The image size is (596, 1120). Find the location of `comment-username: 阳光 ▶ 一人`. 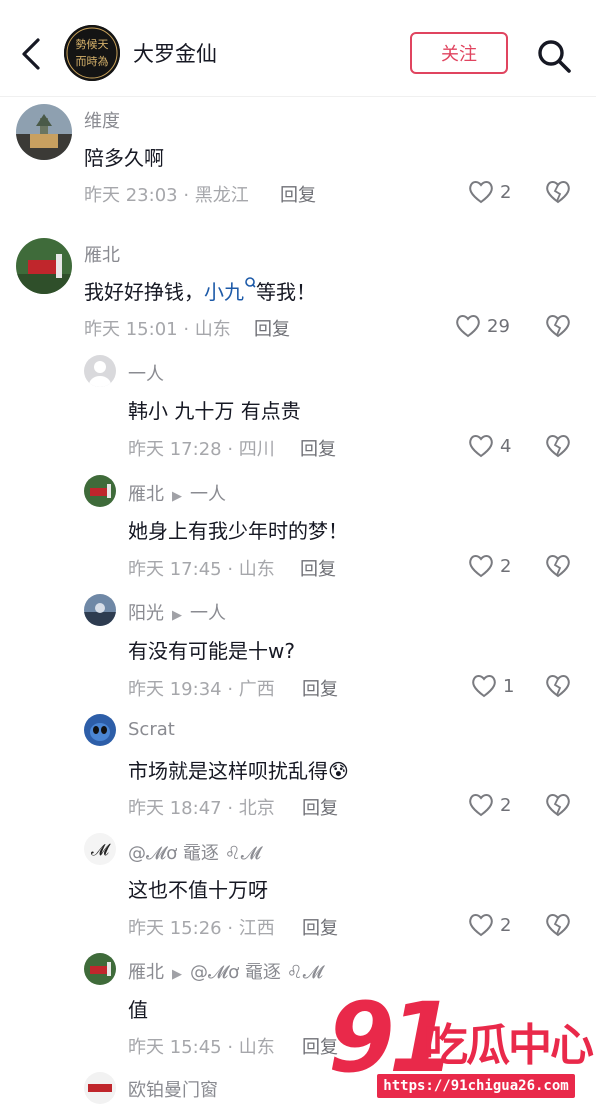

comment-username: 阳光 ▶ 一人 is located at coordinates (177, 612).